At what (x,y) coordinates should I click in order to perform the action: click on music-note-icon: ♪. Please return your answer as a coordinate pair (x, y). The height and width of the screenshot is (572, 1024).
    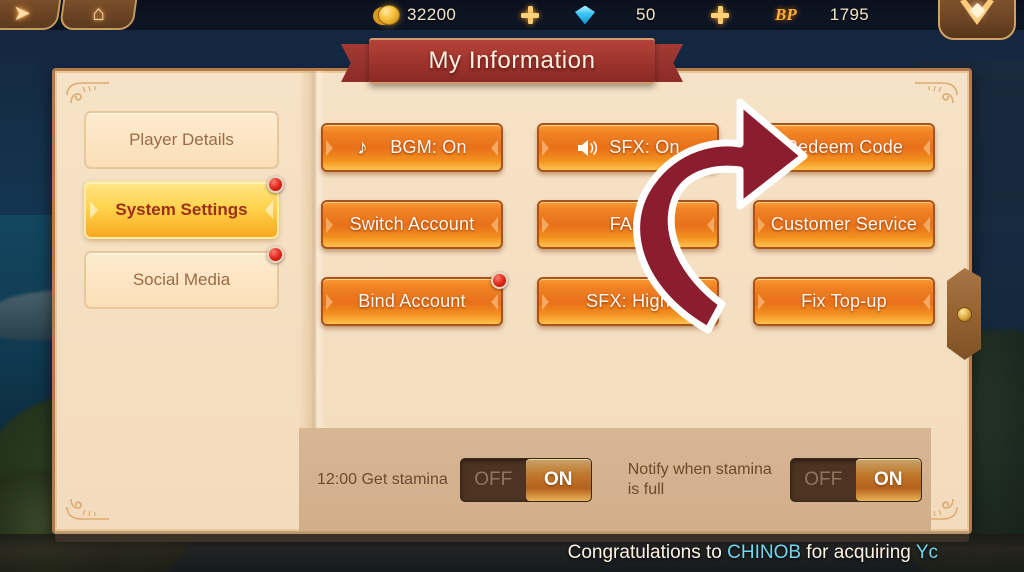
    Looking at the image, I should click on (362, 147).